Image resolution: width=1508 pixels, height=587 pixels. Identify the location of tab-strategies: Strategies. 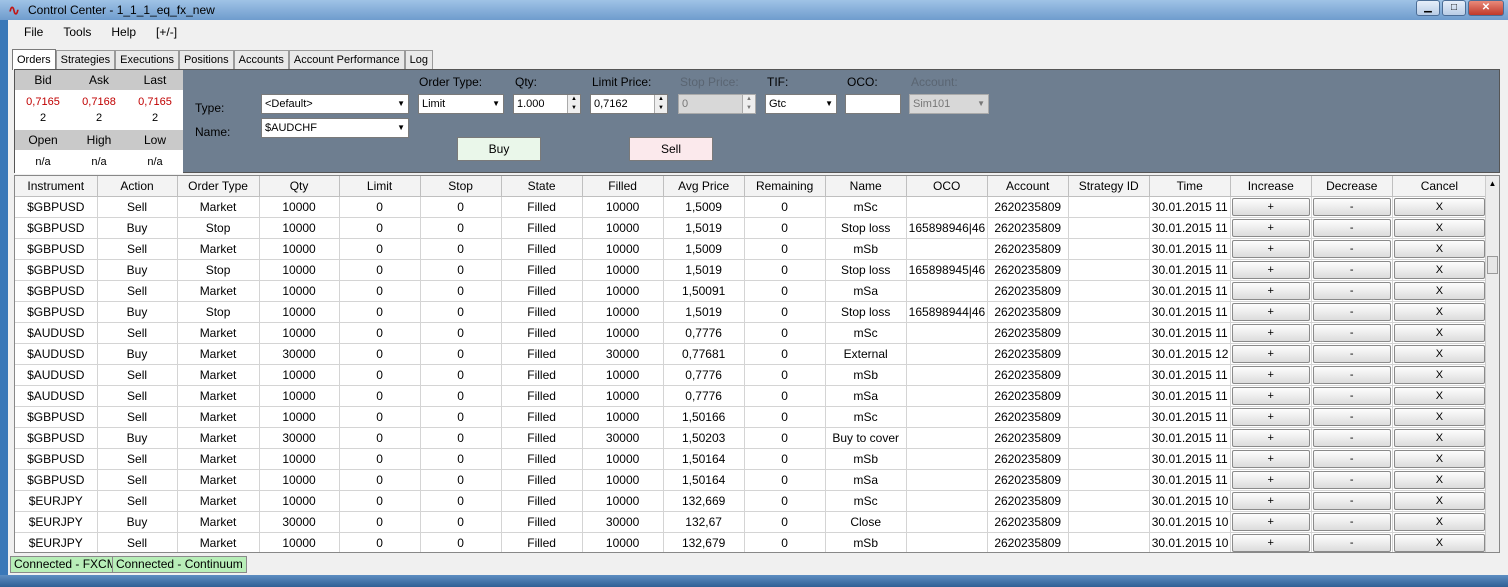
(85, 59).